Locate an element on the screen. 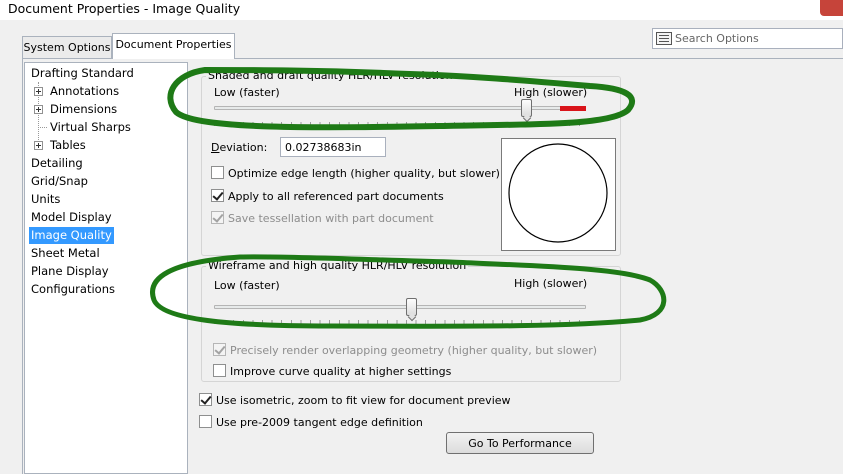 Image resolution: width=843 pixels, height=474 pixels. pre2009-label: Use pre-2009 tangent edge definition is located at coordinates (319, 422).